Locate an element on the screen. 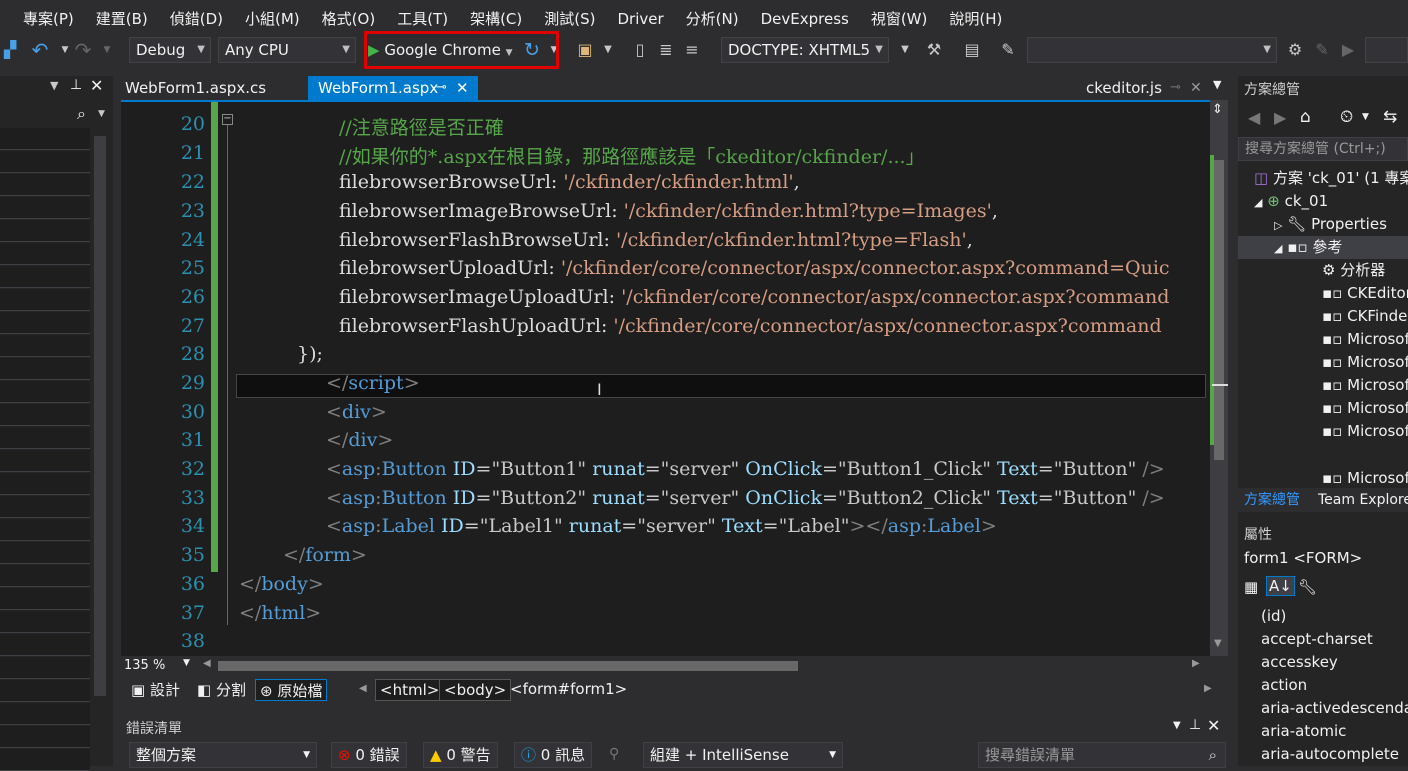 This screenshot has height=771, width=1408. tab-list-dropdown-icon: ▼ is located at coordinates (1217, 84).